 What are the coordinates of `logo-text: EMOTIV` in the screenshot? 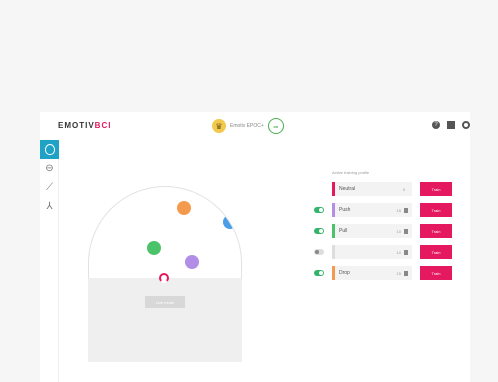 It's located at (76, 125).